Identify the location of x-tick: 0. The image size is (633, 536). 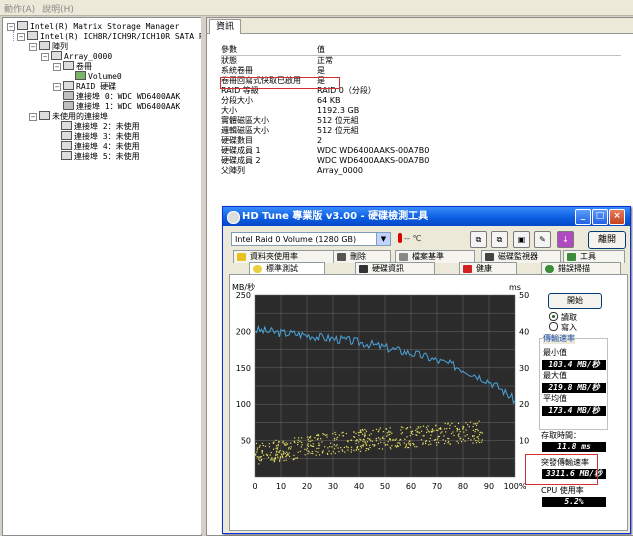
(254, 486).